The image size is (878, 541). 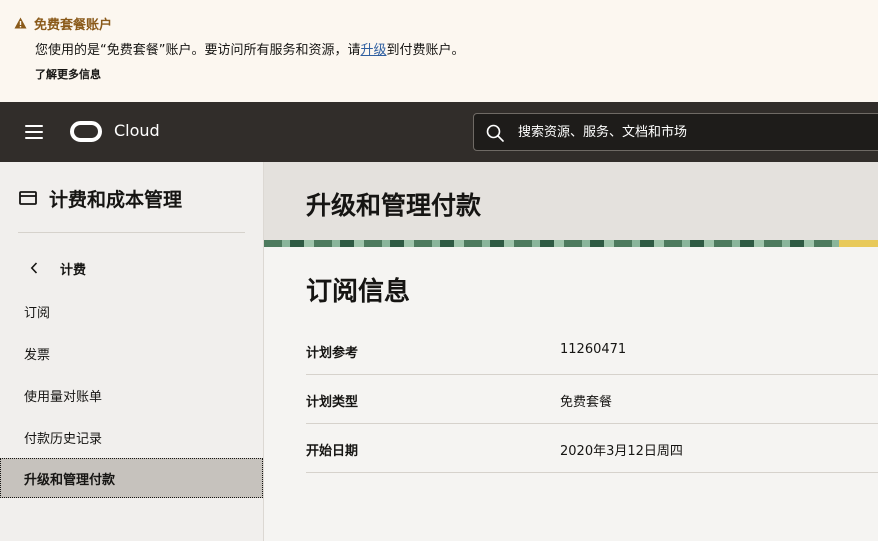 I want to click on banner-title: 免费套餐账户, so click(x=63, y=23).